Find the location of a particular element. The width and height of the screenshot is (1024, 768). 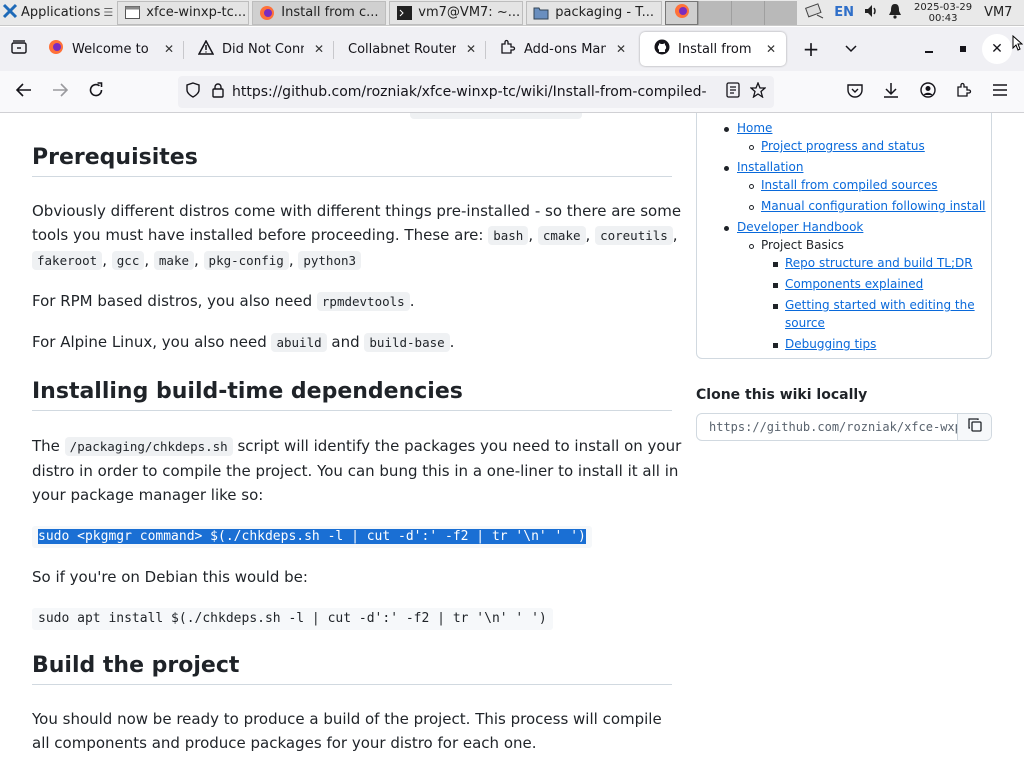

toc-link-components: Components explained is located at coordinates (854, 284).